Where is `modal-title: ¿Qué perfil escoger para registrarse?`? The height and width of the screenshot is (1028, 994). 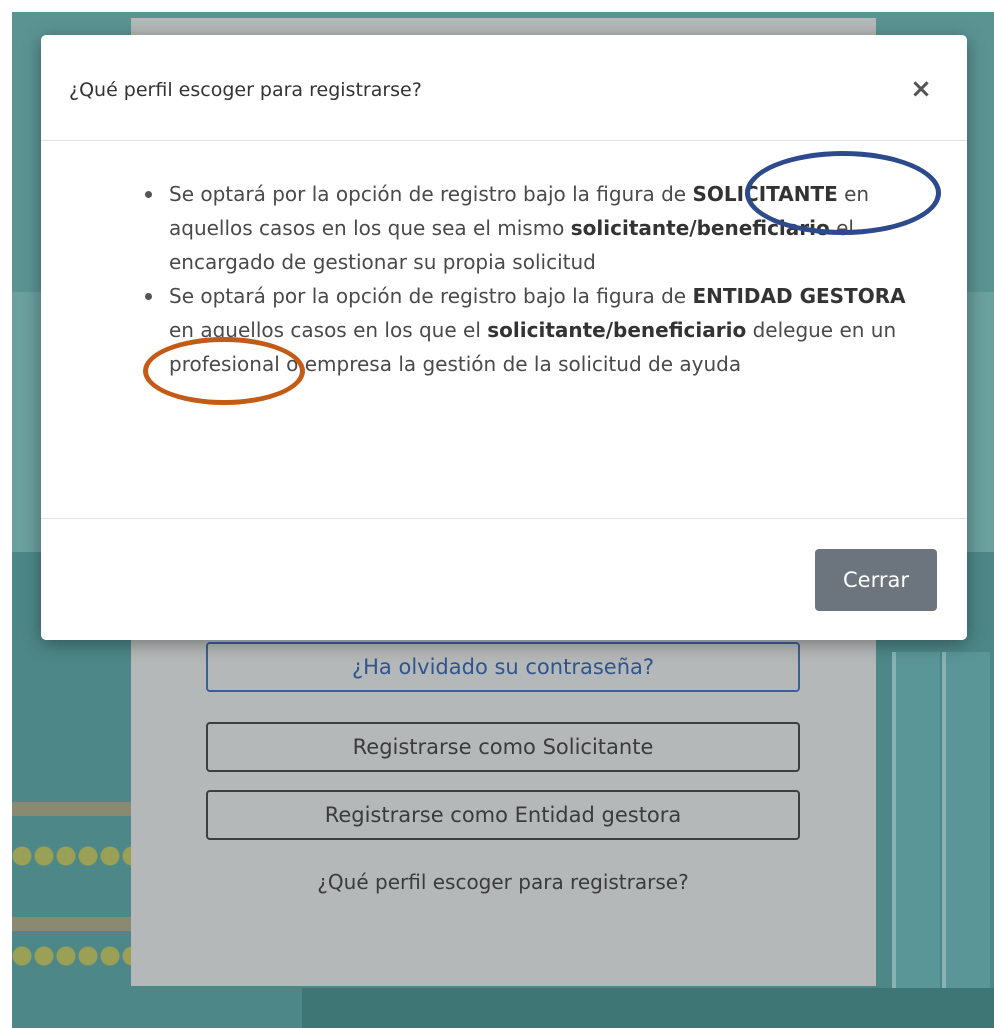
modal-title: ¿Qué perfil escoger para registrarse? is located at coordinates (245, 90).